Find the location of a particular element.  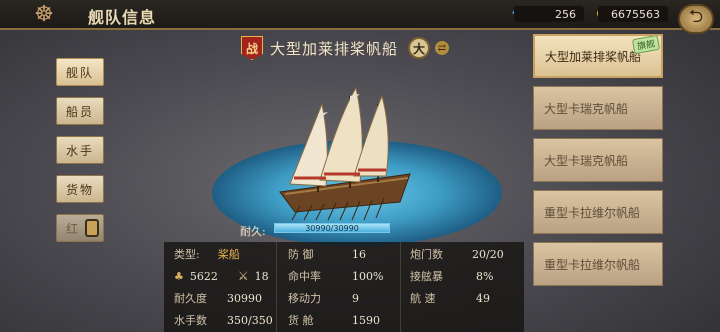

speed-label: 航 速 is located at coordinates (423, 298).